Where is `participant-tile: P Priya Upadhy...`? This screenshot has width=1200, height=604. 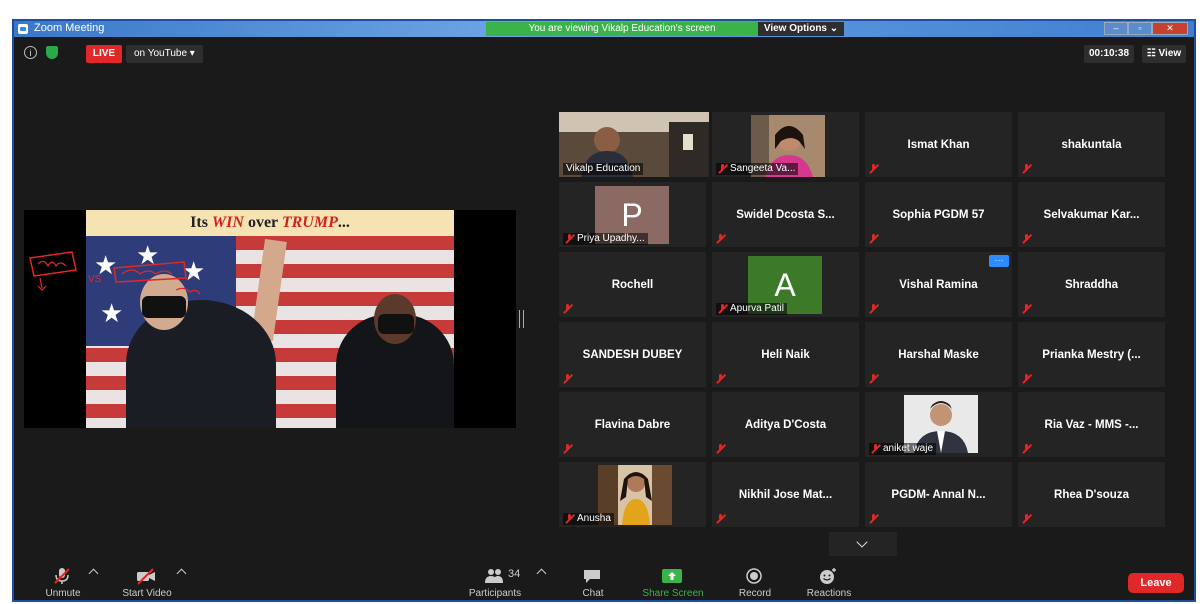 participant-tile: P Priya Upadhy... is located at coordinates (632, 214).